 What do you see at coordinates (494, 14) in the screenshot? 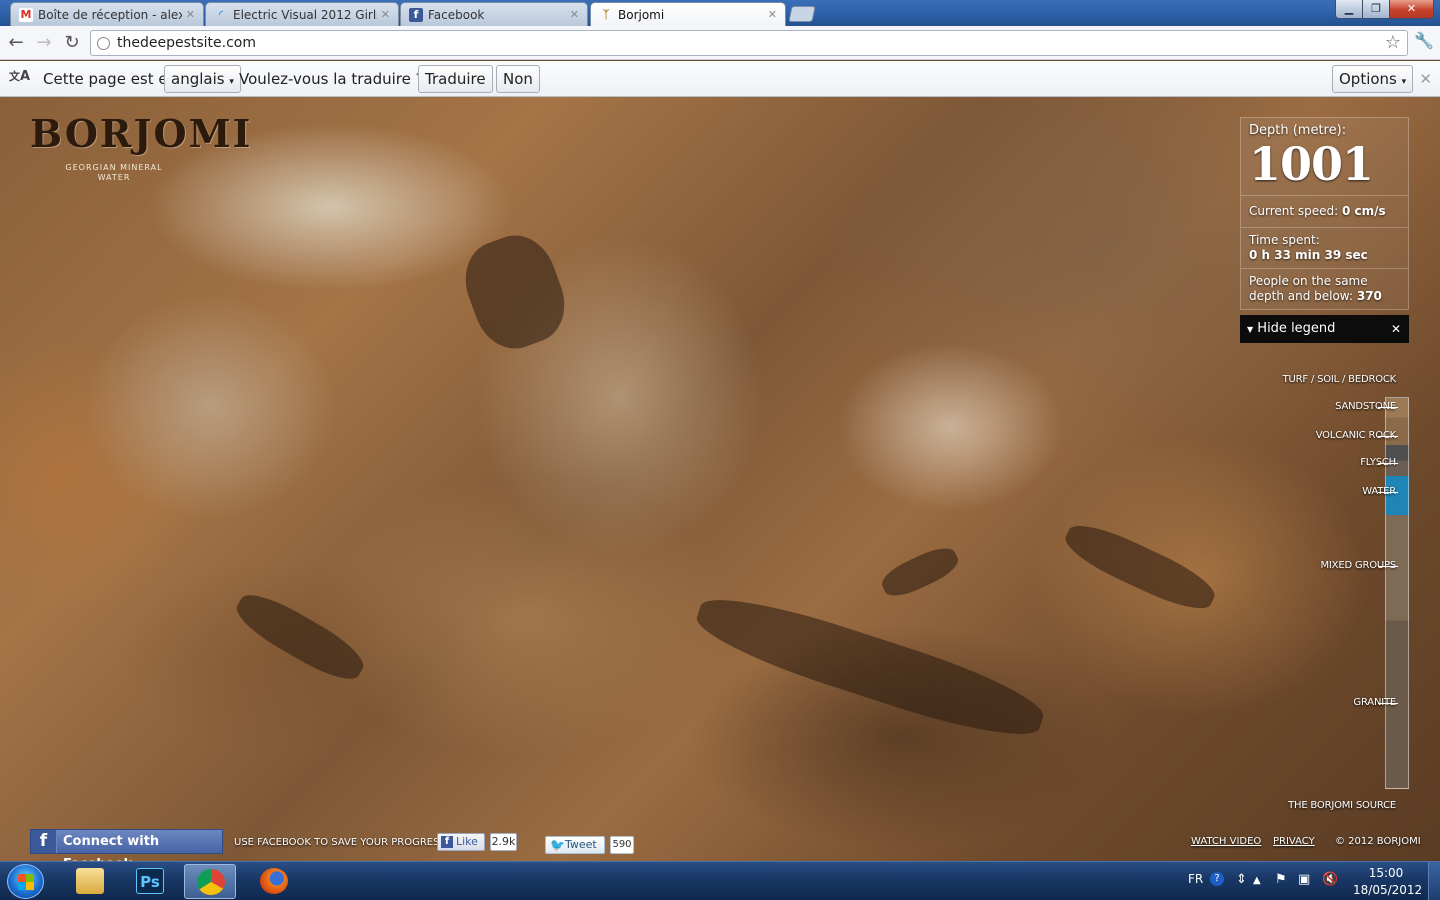
I see `tab-facebook: f Facebook ✕` at bounding box center [494, 14].